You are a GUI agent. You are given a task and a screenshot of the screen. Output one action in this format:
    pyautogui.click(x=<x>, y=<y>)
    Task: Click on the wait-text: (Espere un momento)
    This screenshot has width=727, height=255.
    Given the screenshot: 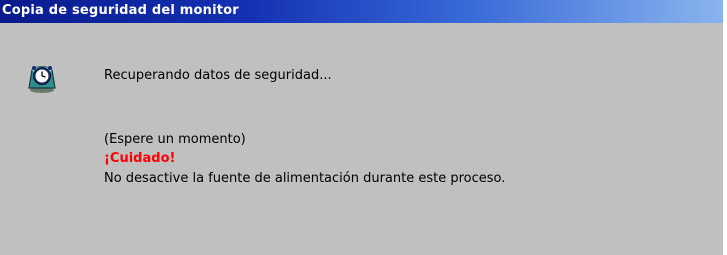 What is the action you would take?
    pyautogui.click(x=175, y=139)
    